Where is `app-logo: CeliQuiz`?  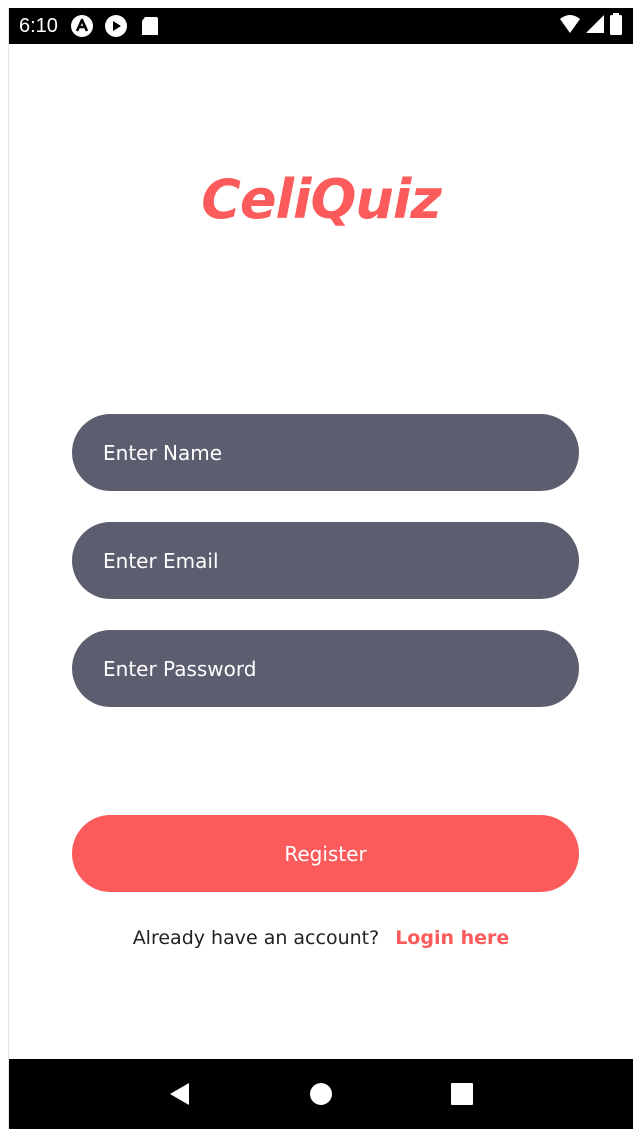 app-logo: CeliQuiz is located at coordinates (321, 199).